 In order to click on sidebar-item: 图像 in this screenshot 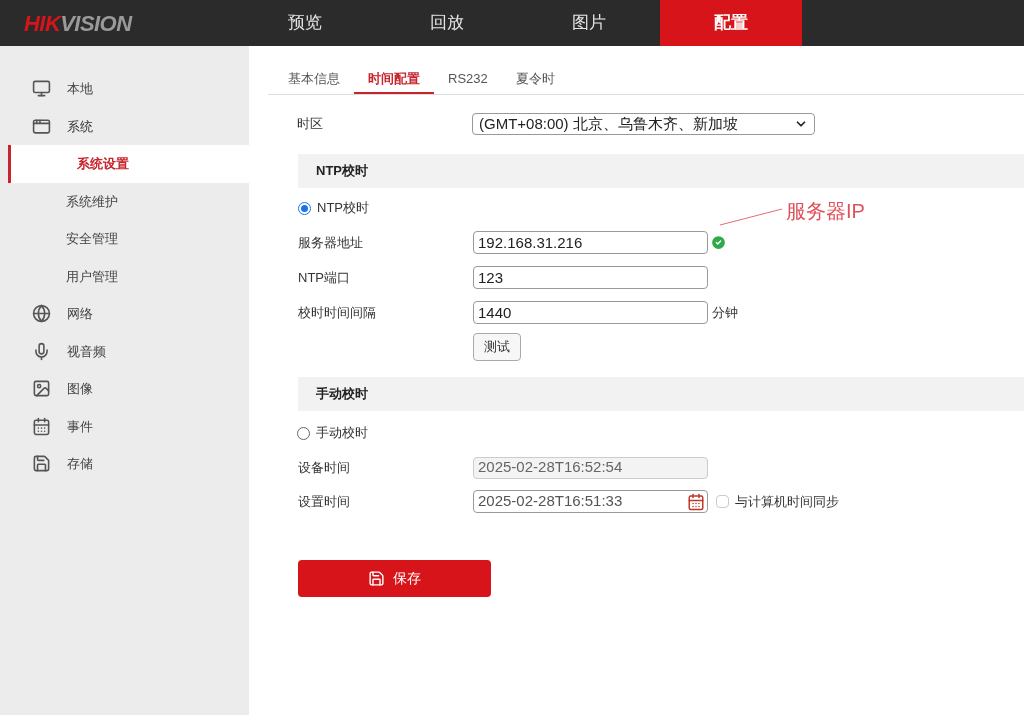, I will do `click(124, 389)`.